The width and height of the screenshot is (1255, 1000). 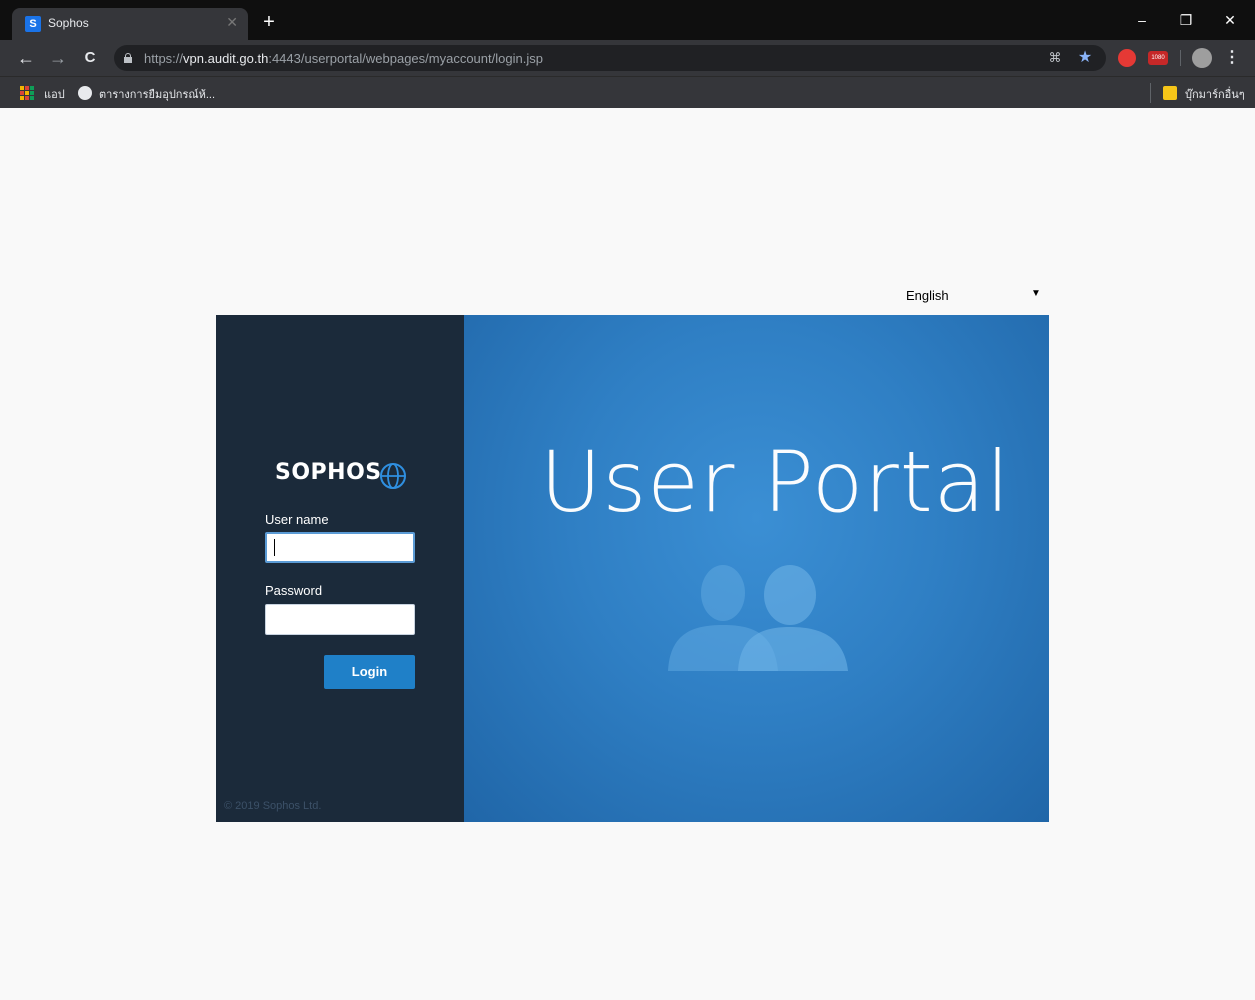 I want to click on forward-button: →, so click(x=58, y=58).